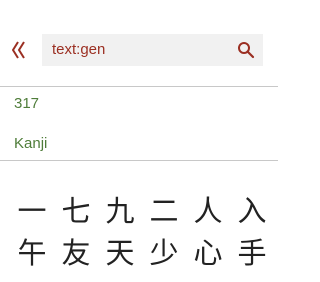 This screenshot has width=320, height=282. I want to click on kanji-row: 一 七 九 二 人 入, so click(142, 211).